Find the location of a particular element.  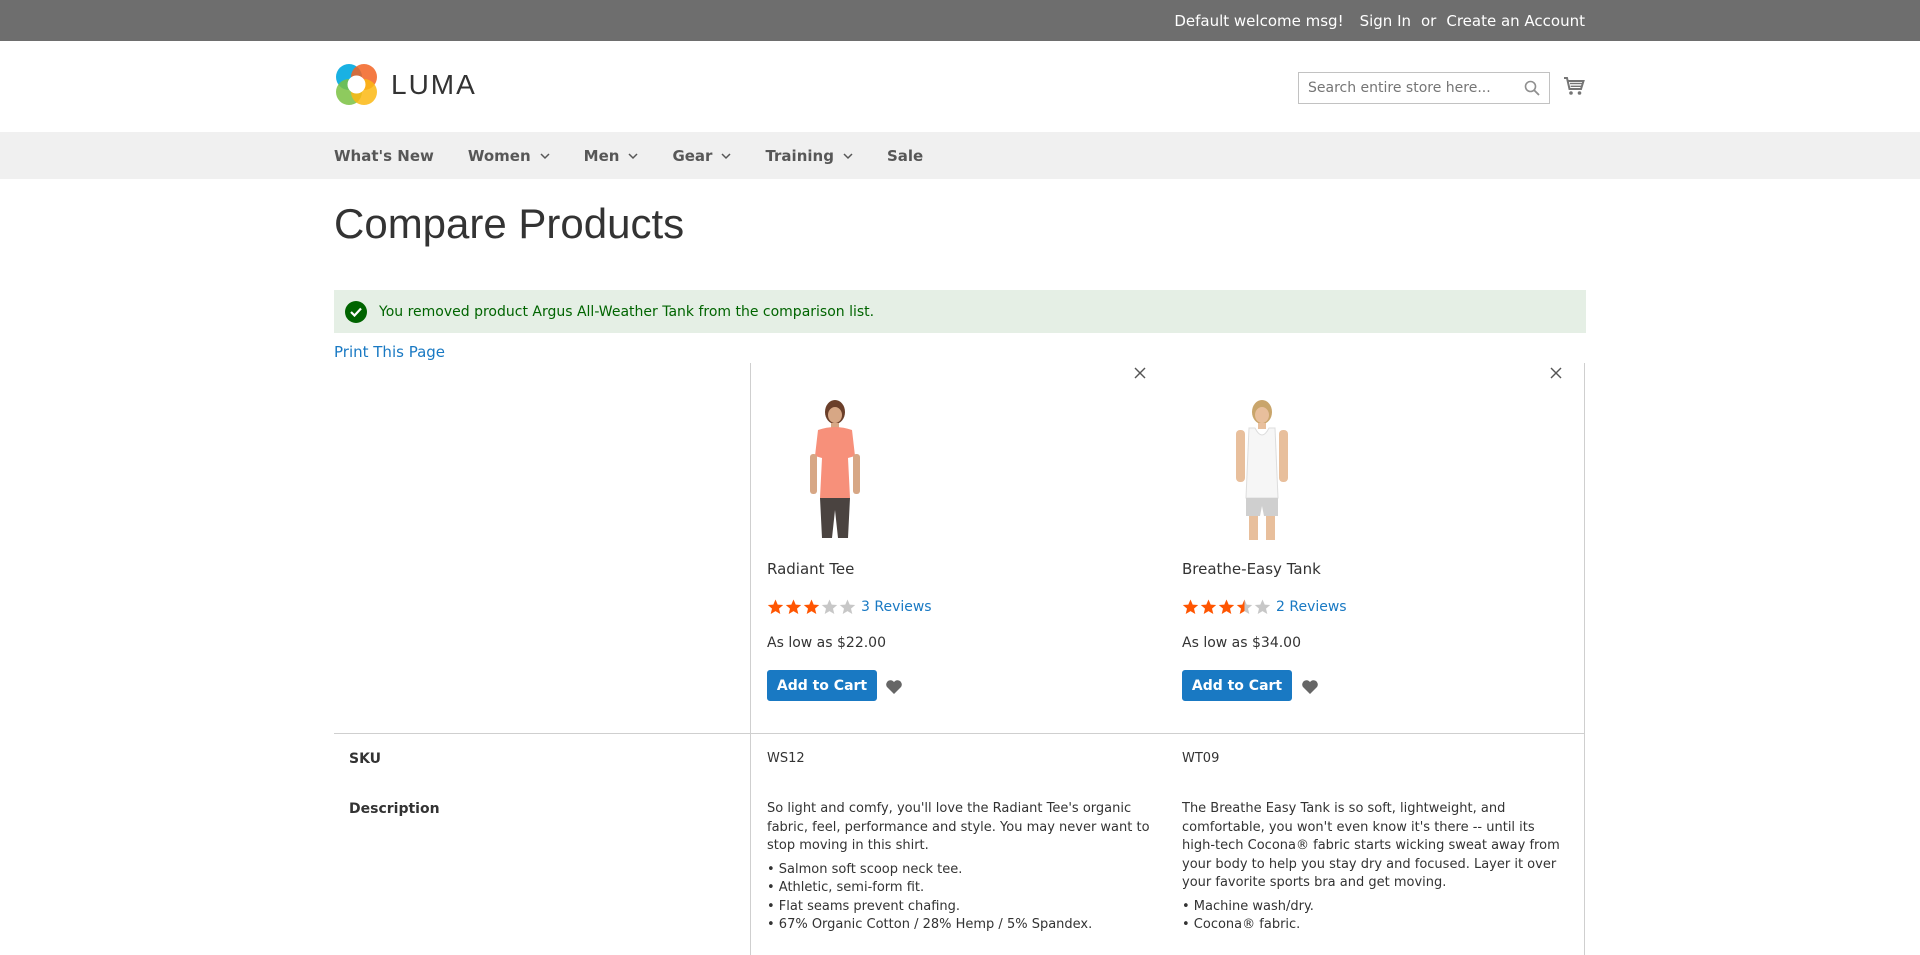

nav-item-gear: Gear is located at coordinates (701, 156).